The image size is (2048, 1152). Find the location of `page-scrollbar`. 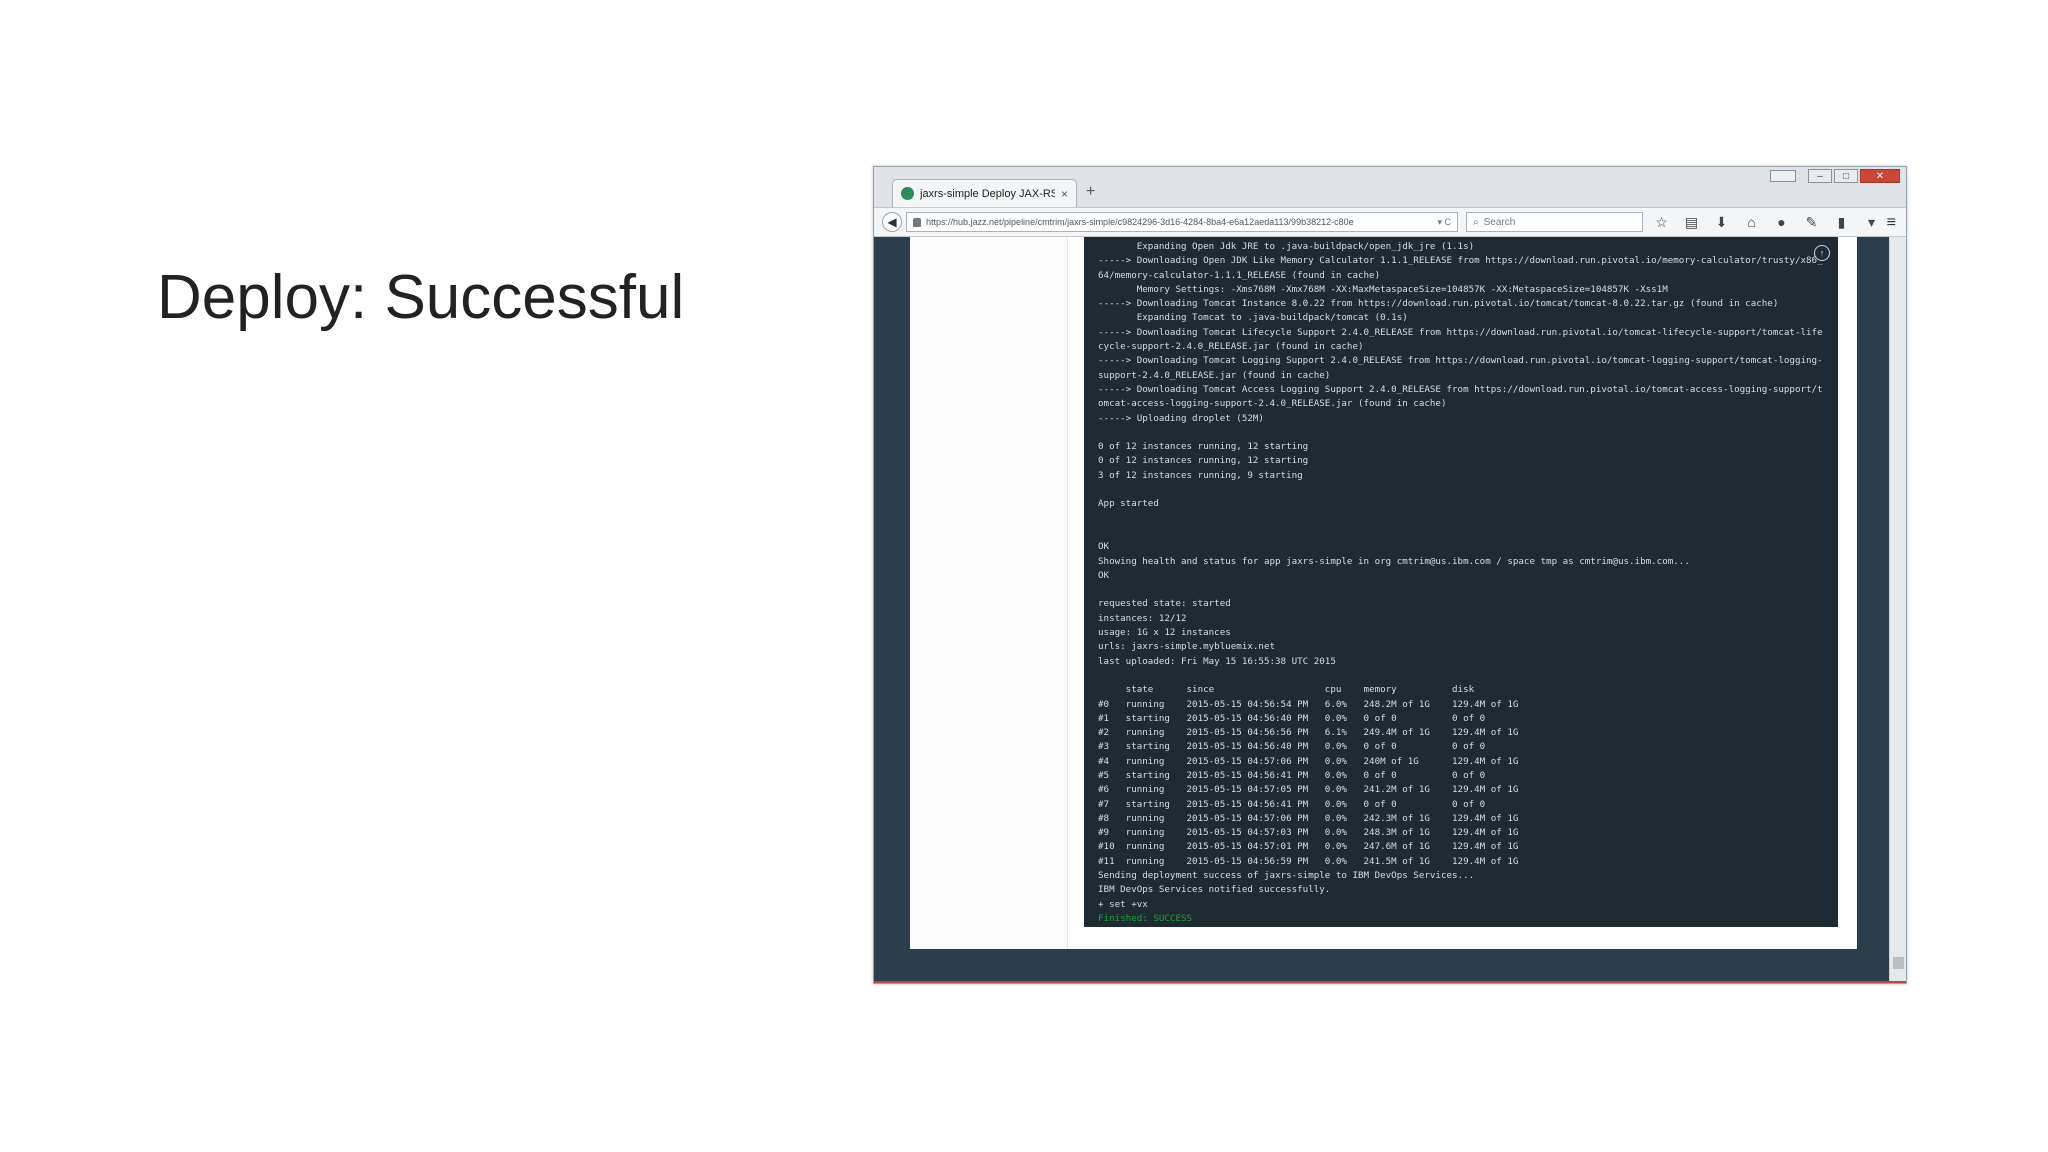

page-scrollbar is located at coordinates (1897, 610).